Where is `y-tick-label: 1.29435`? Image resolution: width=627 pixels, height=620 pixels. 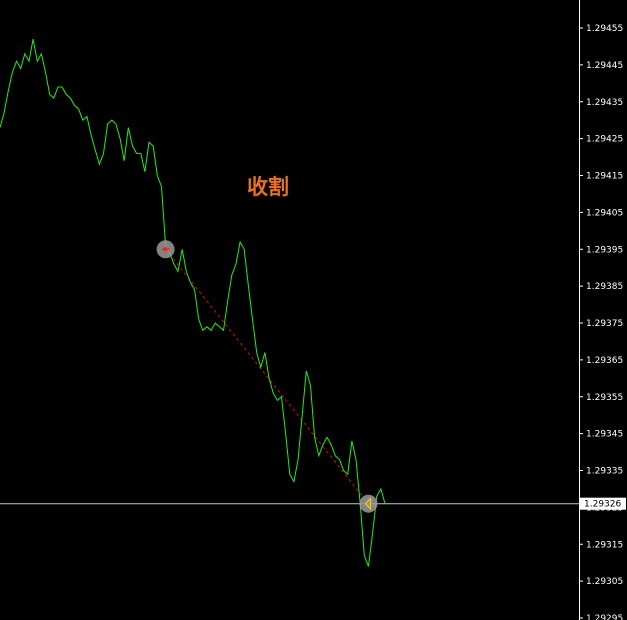
y-tick-label: 1.29435 is located at coordinates (604, 103).